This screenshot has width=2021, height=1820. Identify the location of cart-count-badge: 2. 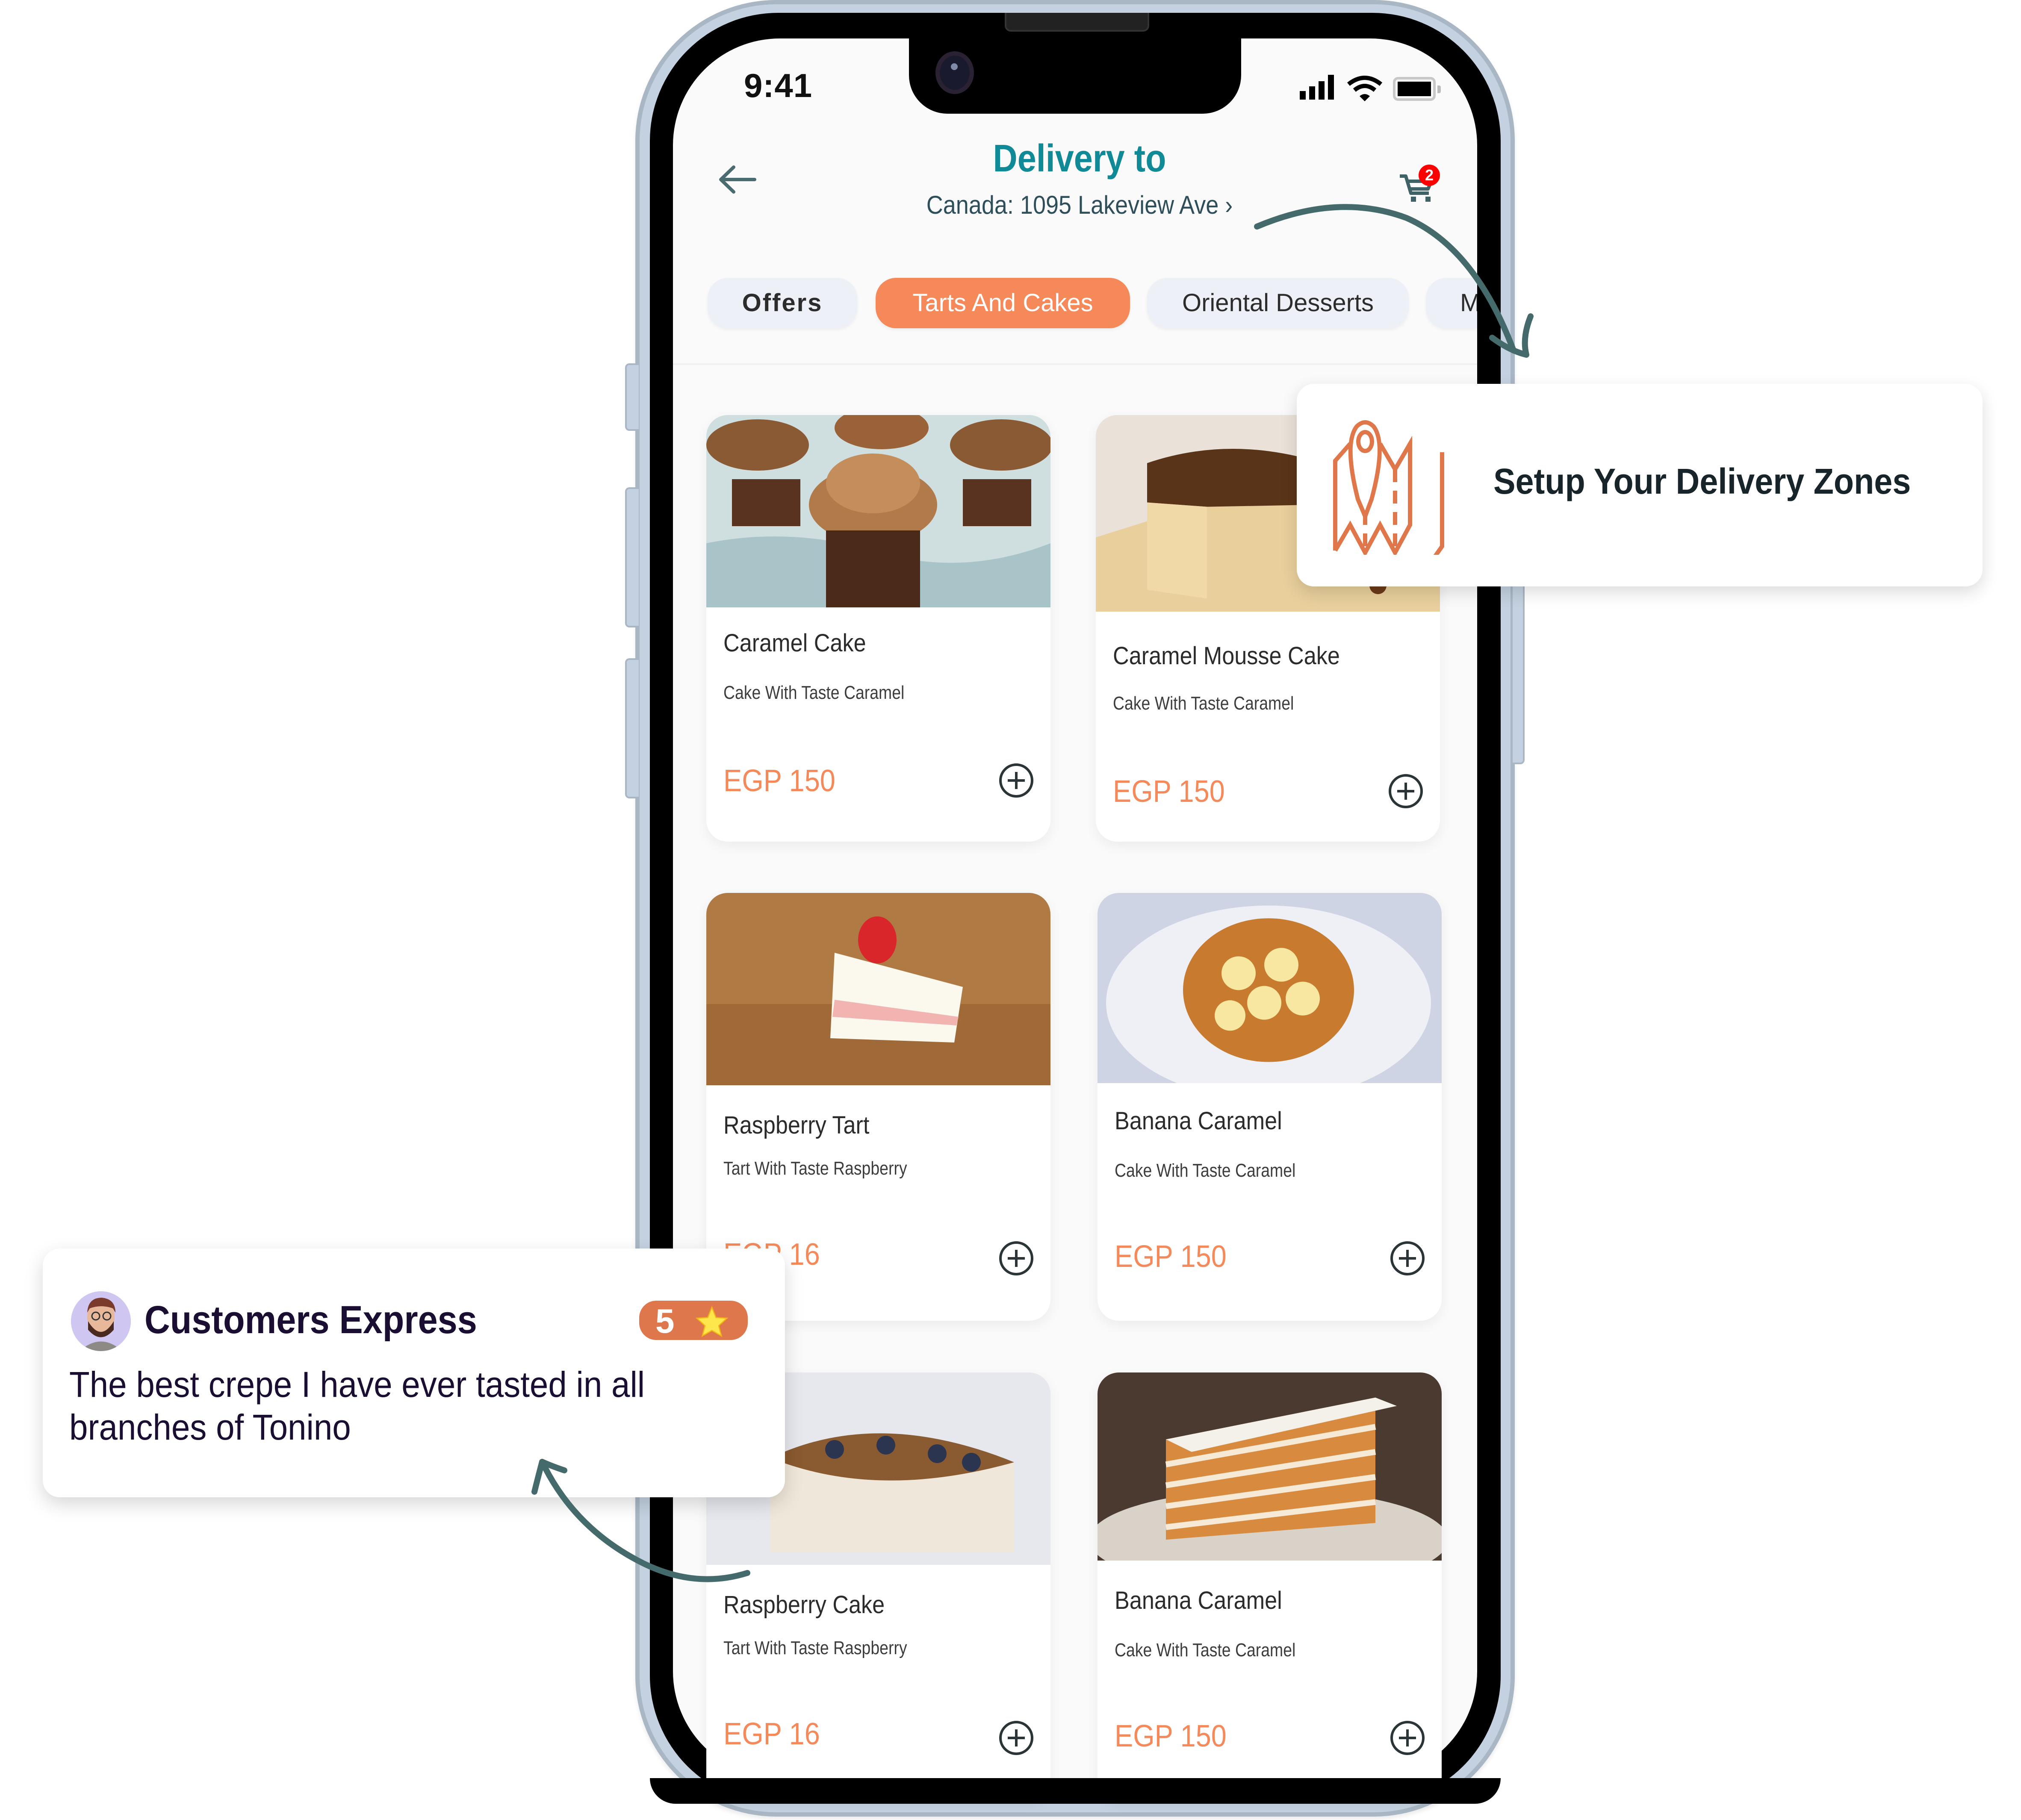
(1429, 175).